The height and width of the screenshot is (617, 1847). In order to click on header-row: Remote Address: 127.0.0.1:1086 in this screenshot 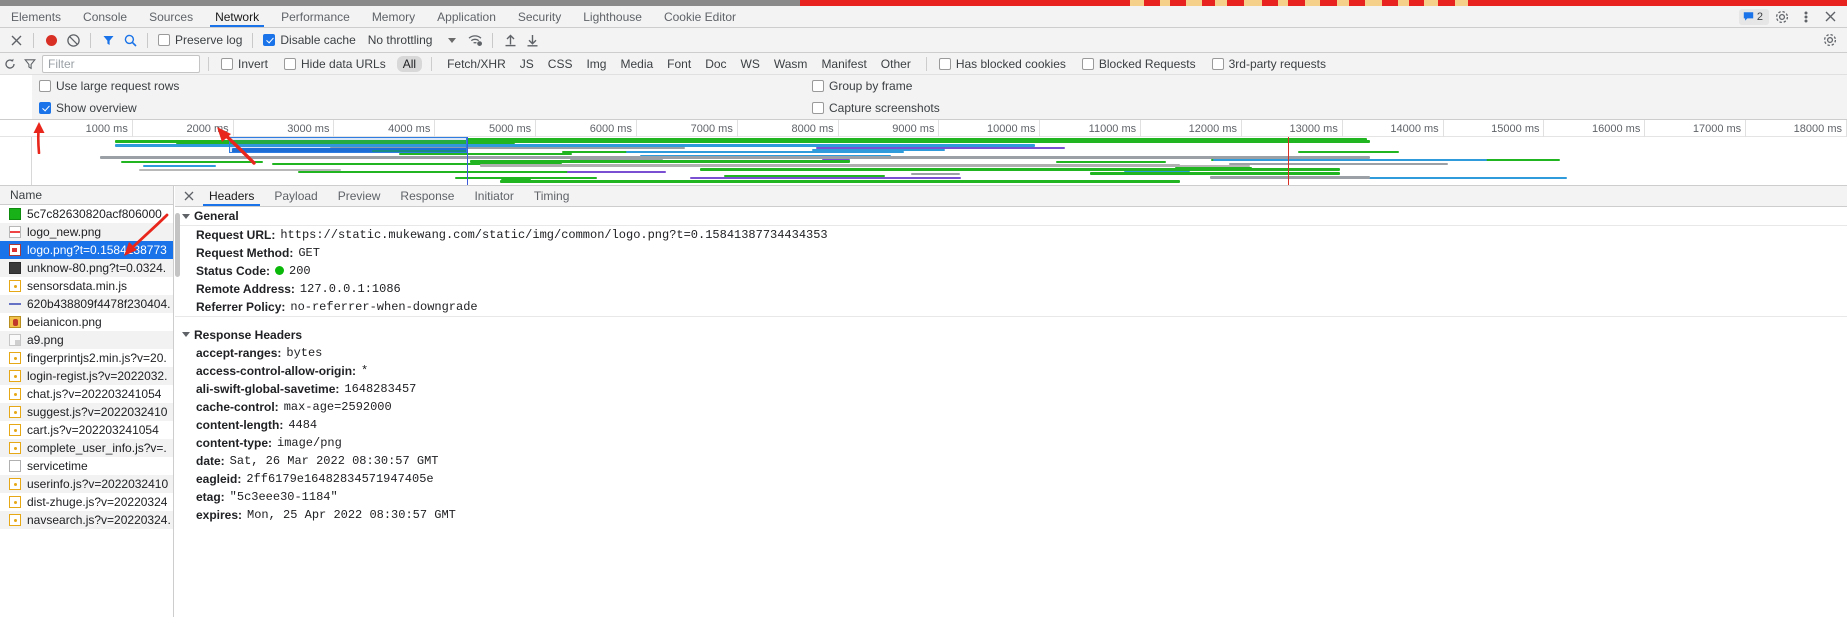, I will do `click(1011, 289)`.